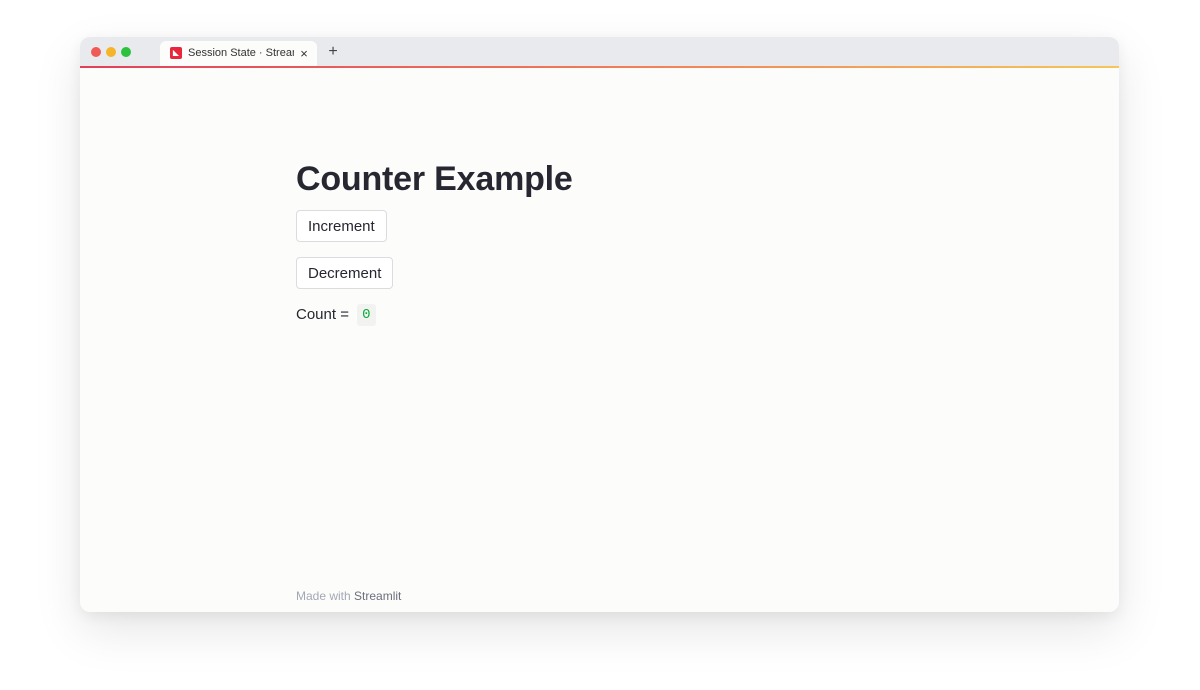 The image size is (1200, 690). What do you see at coordinates (126, 52) in the screenshot?
I see `maximize-window-button` at bounding box center [126, 52].